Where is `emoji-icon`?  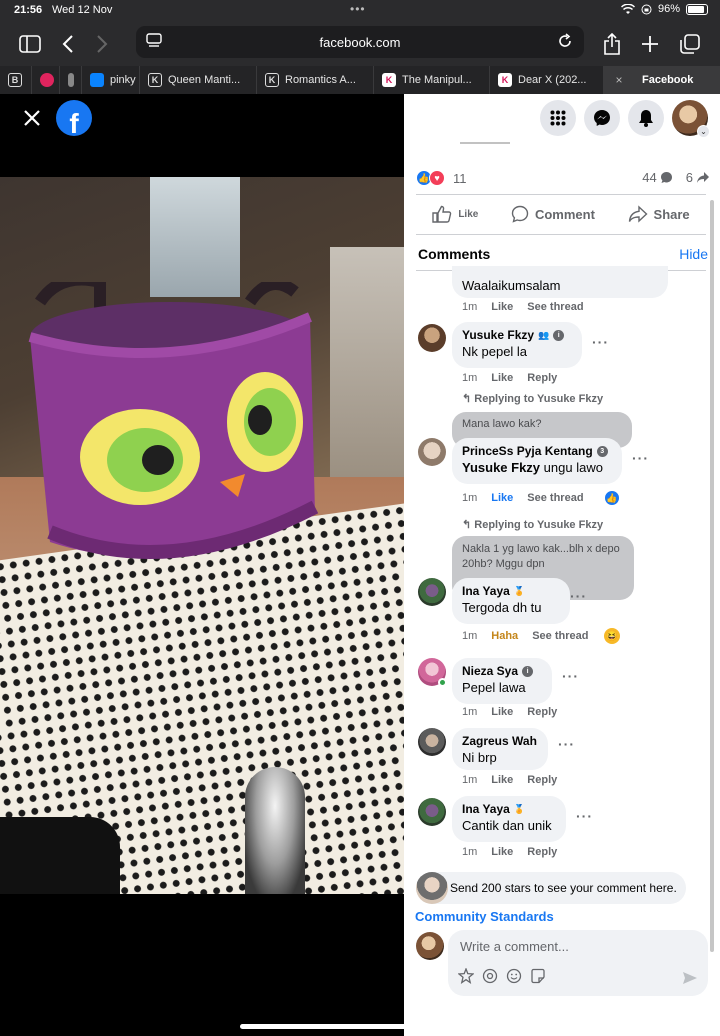 emoji-icon is located at coordinates (514, 976).